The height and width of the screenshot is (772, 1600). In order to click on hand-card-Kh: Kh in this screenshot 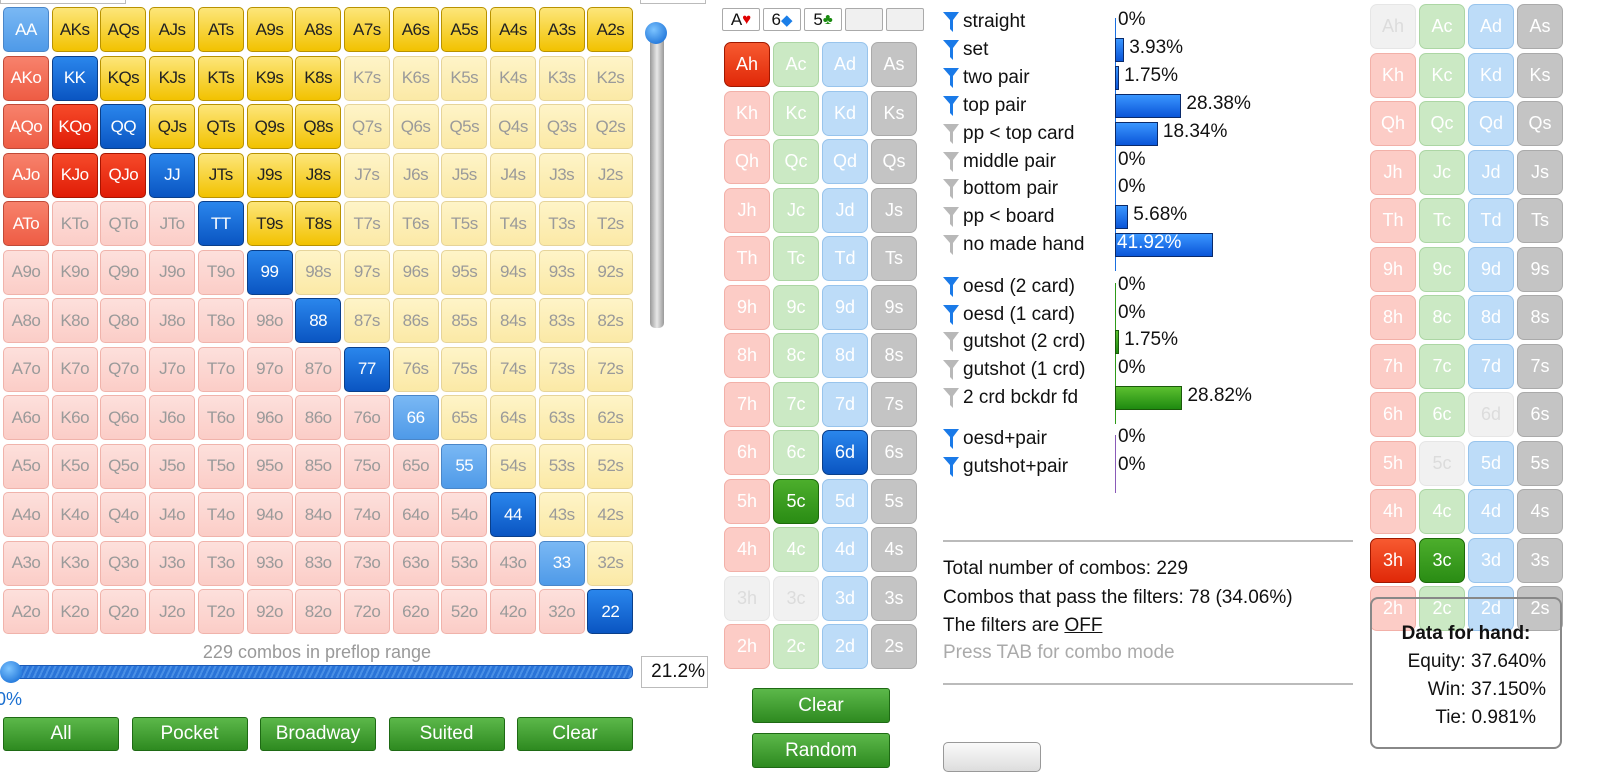, I will do `click(1393, 75)`.